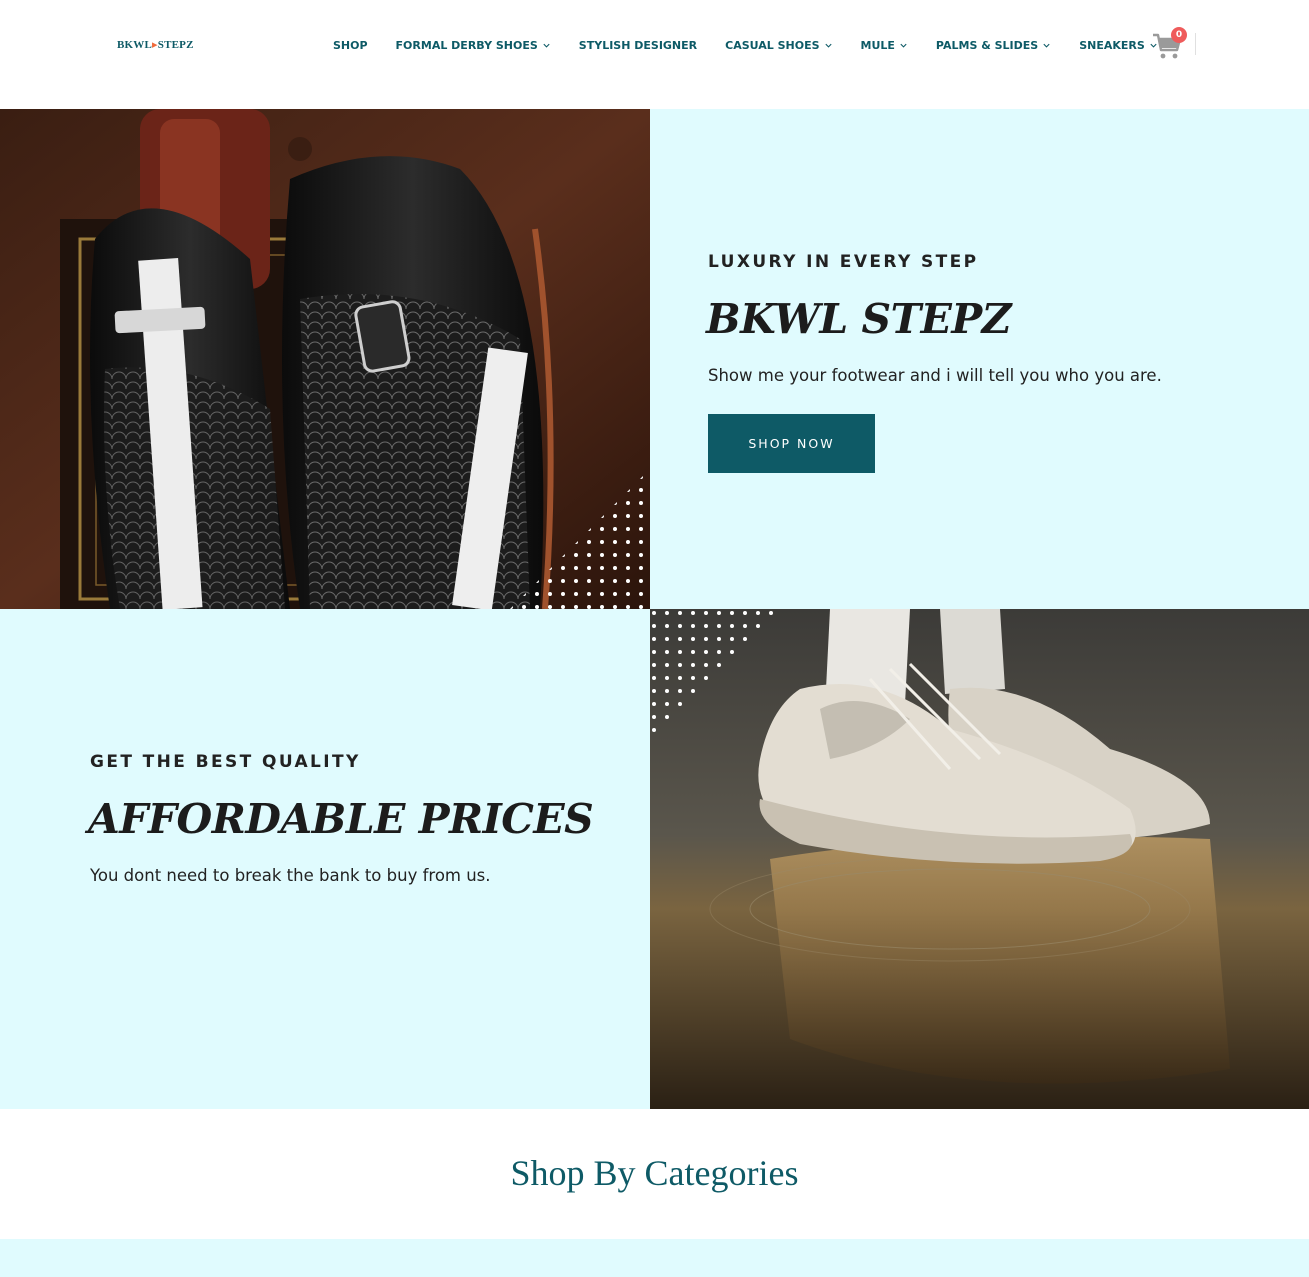 The width and height of the screenshot is (1309, 1277). I want to click on cart-count-badge: 0, so click(1179, 35).